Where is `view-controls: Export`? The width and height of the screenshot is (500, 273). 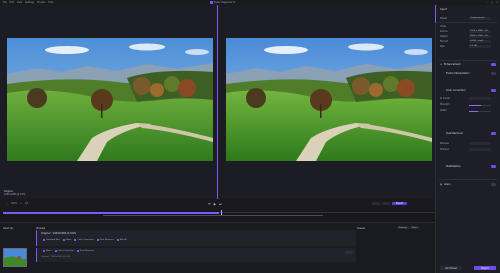
view-controls: Export is located at coordinates (390, 203).